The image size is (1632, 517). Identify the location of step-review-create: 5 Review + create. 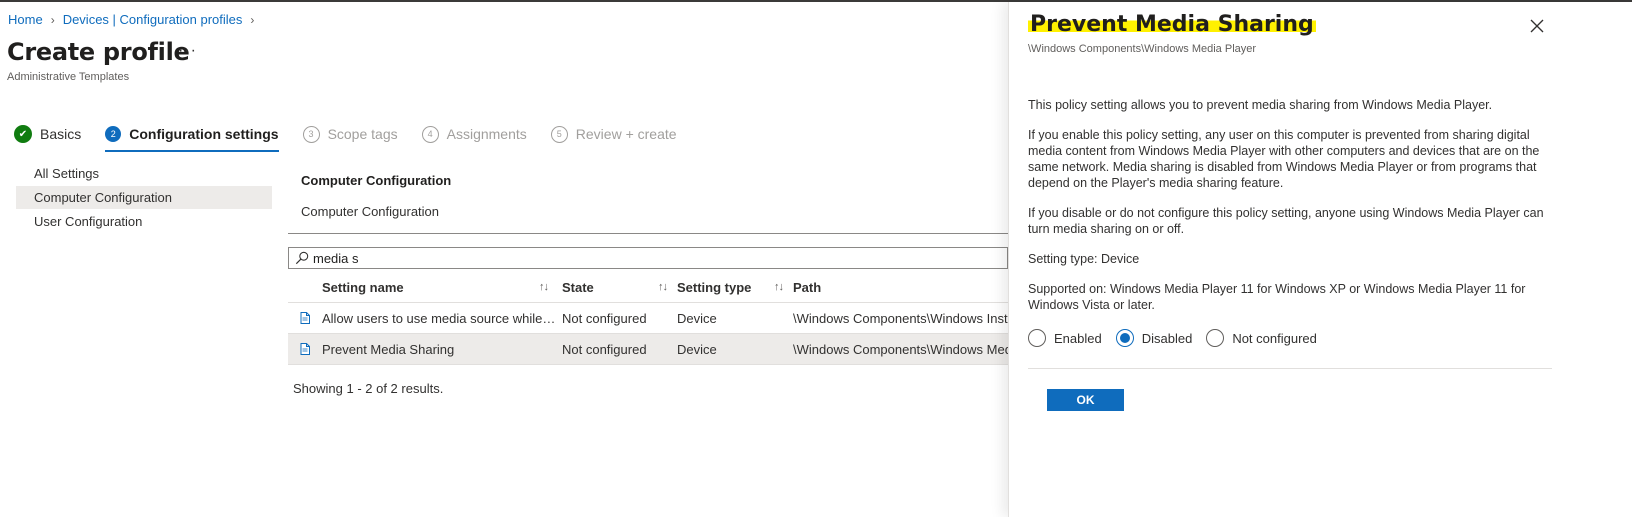
(613, 134).